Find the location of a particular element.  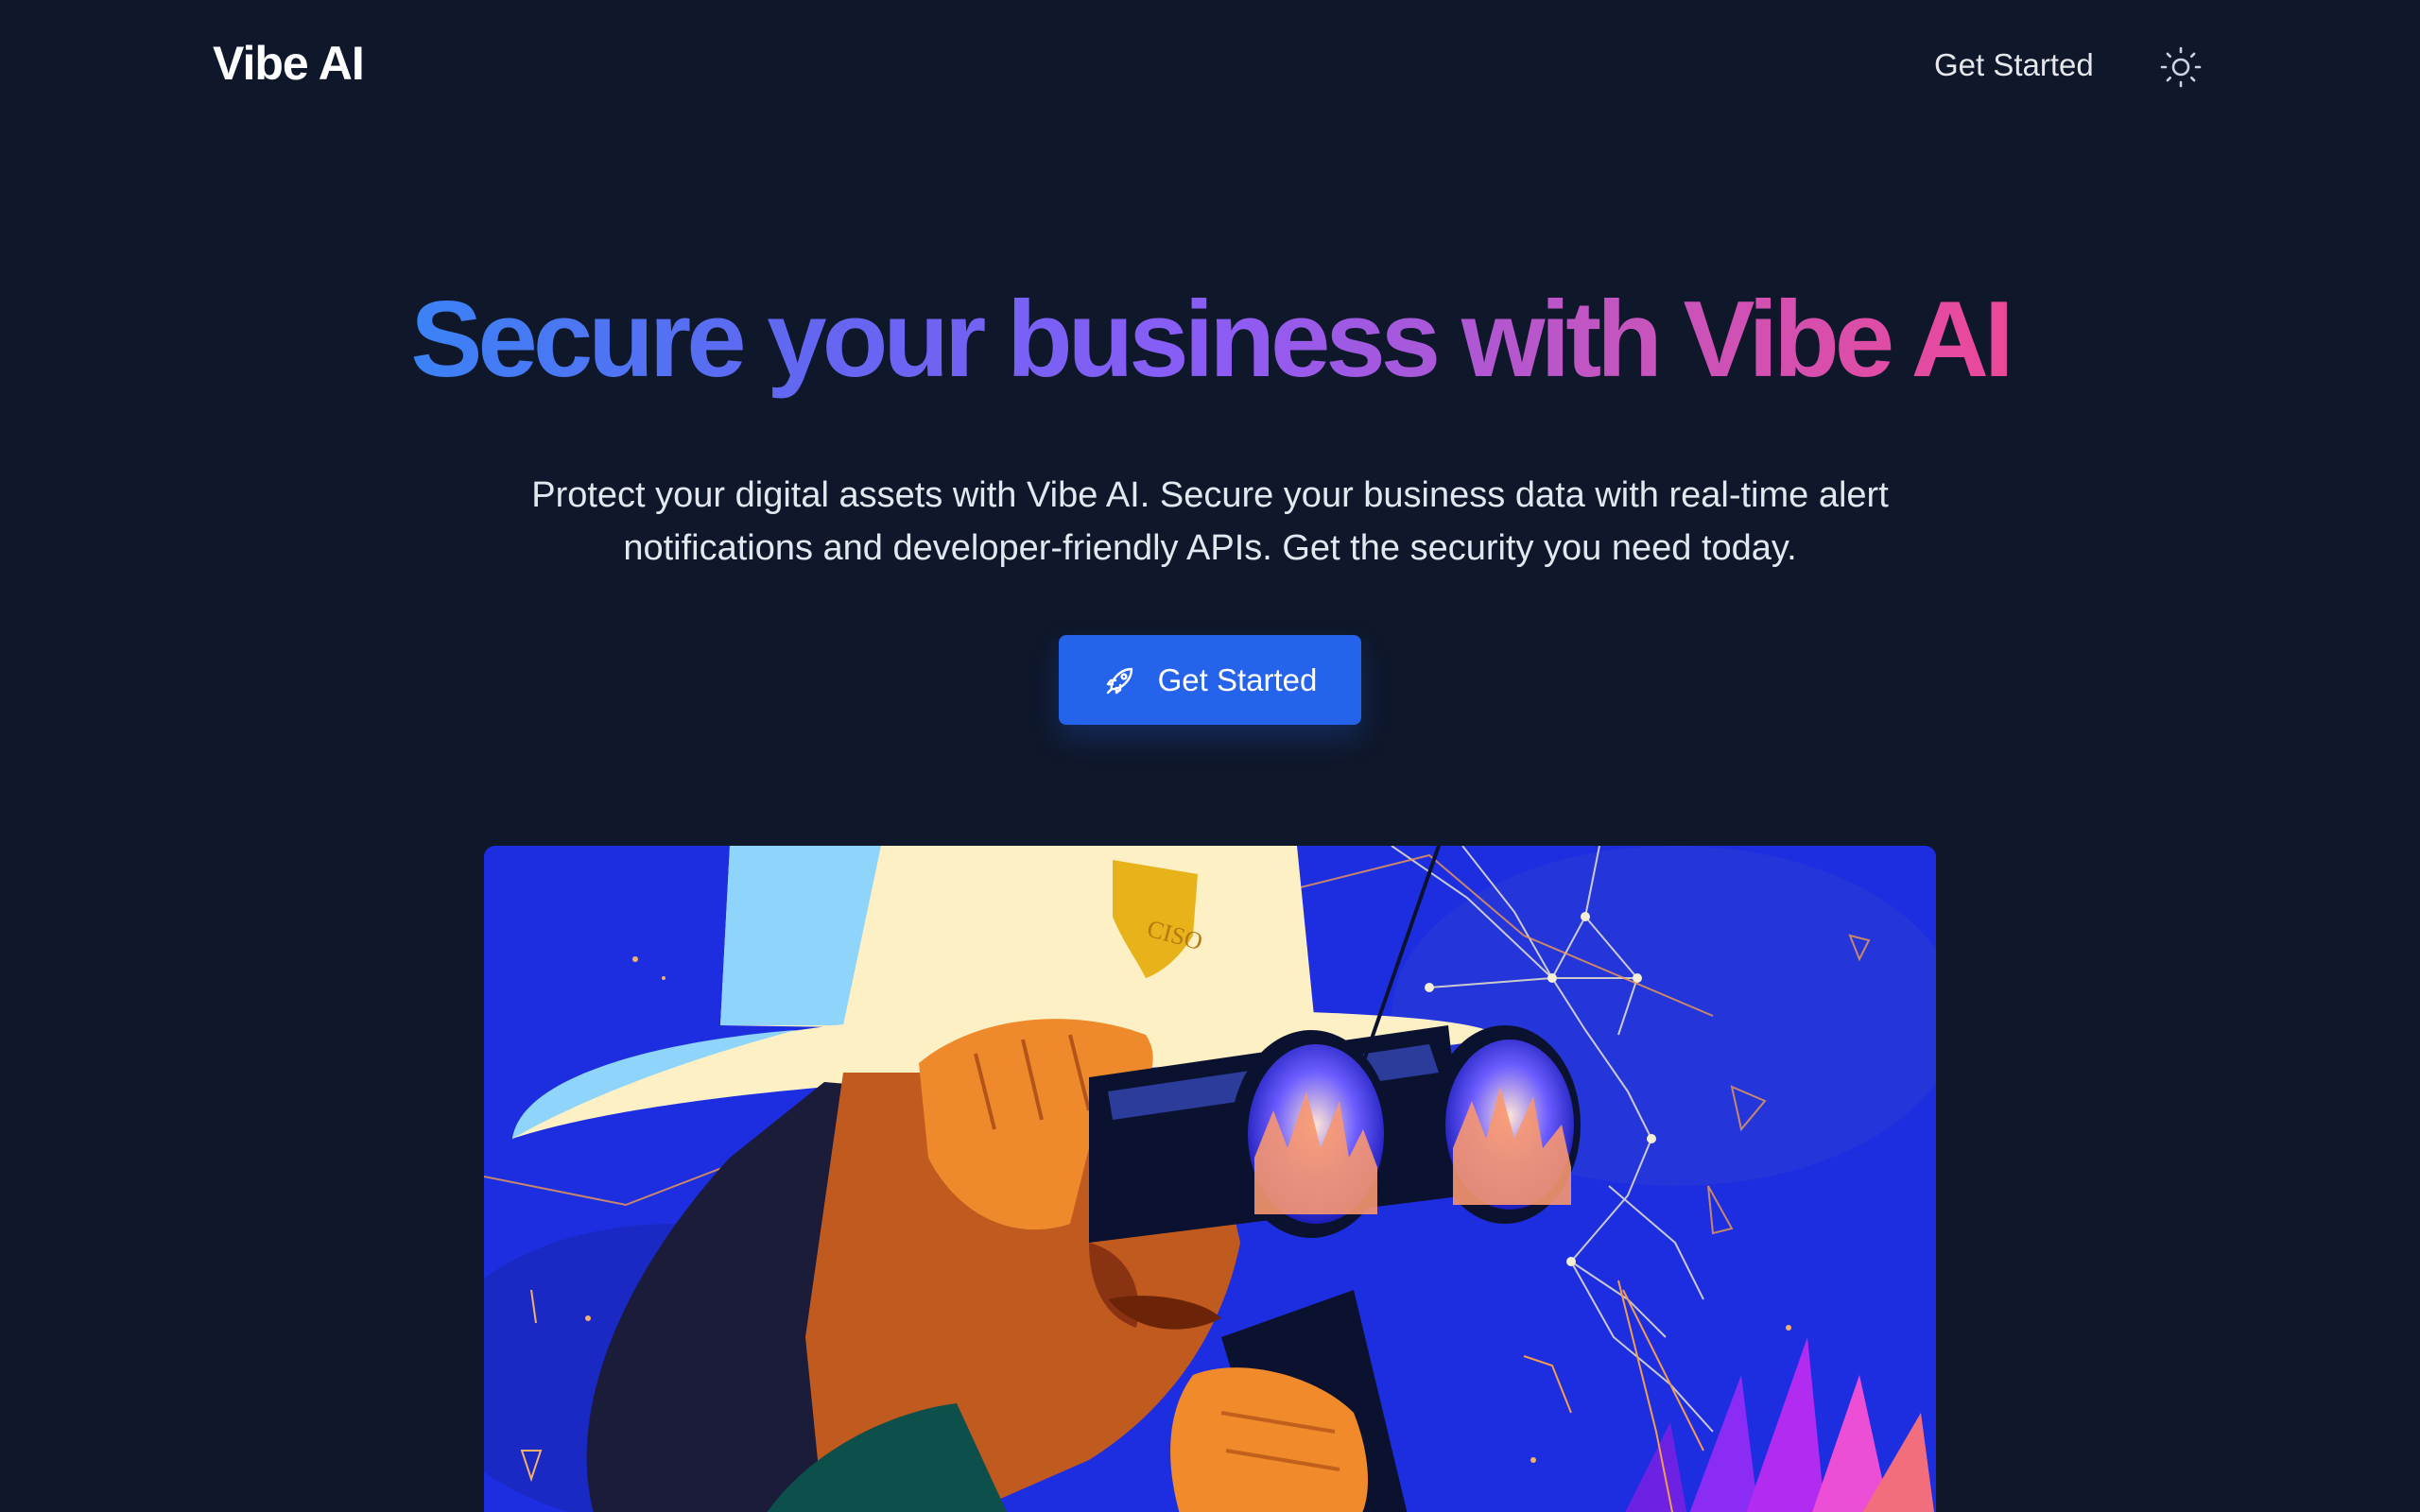

hero-title-text: Secure your business with Vibe AI is located at coordinates (1212, 340).